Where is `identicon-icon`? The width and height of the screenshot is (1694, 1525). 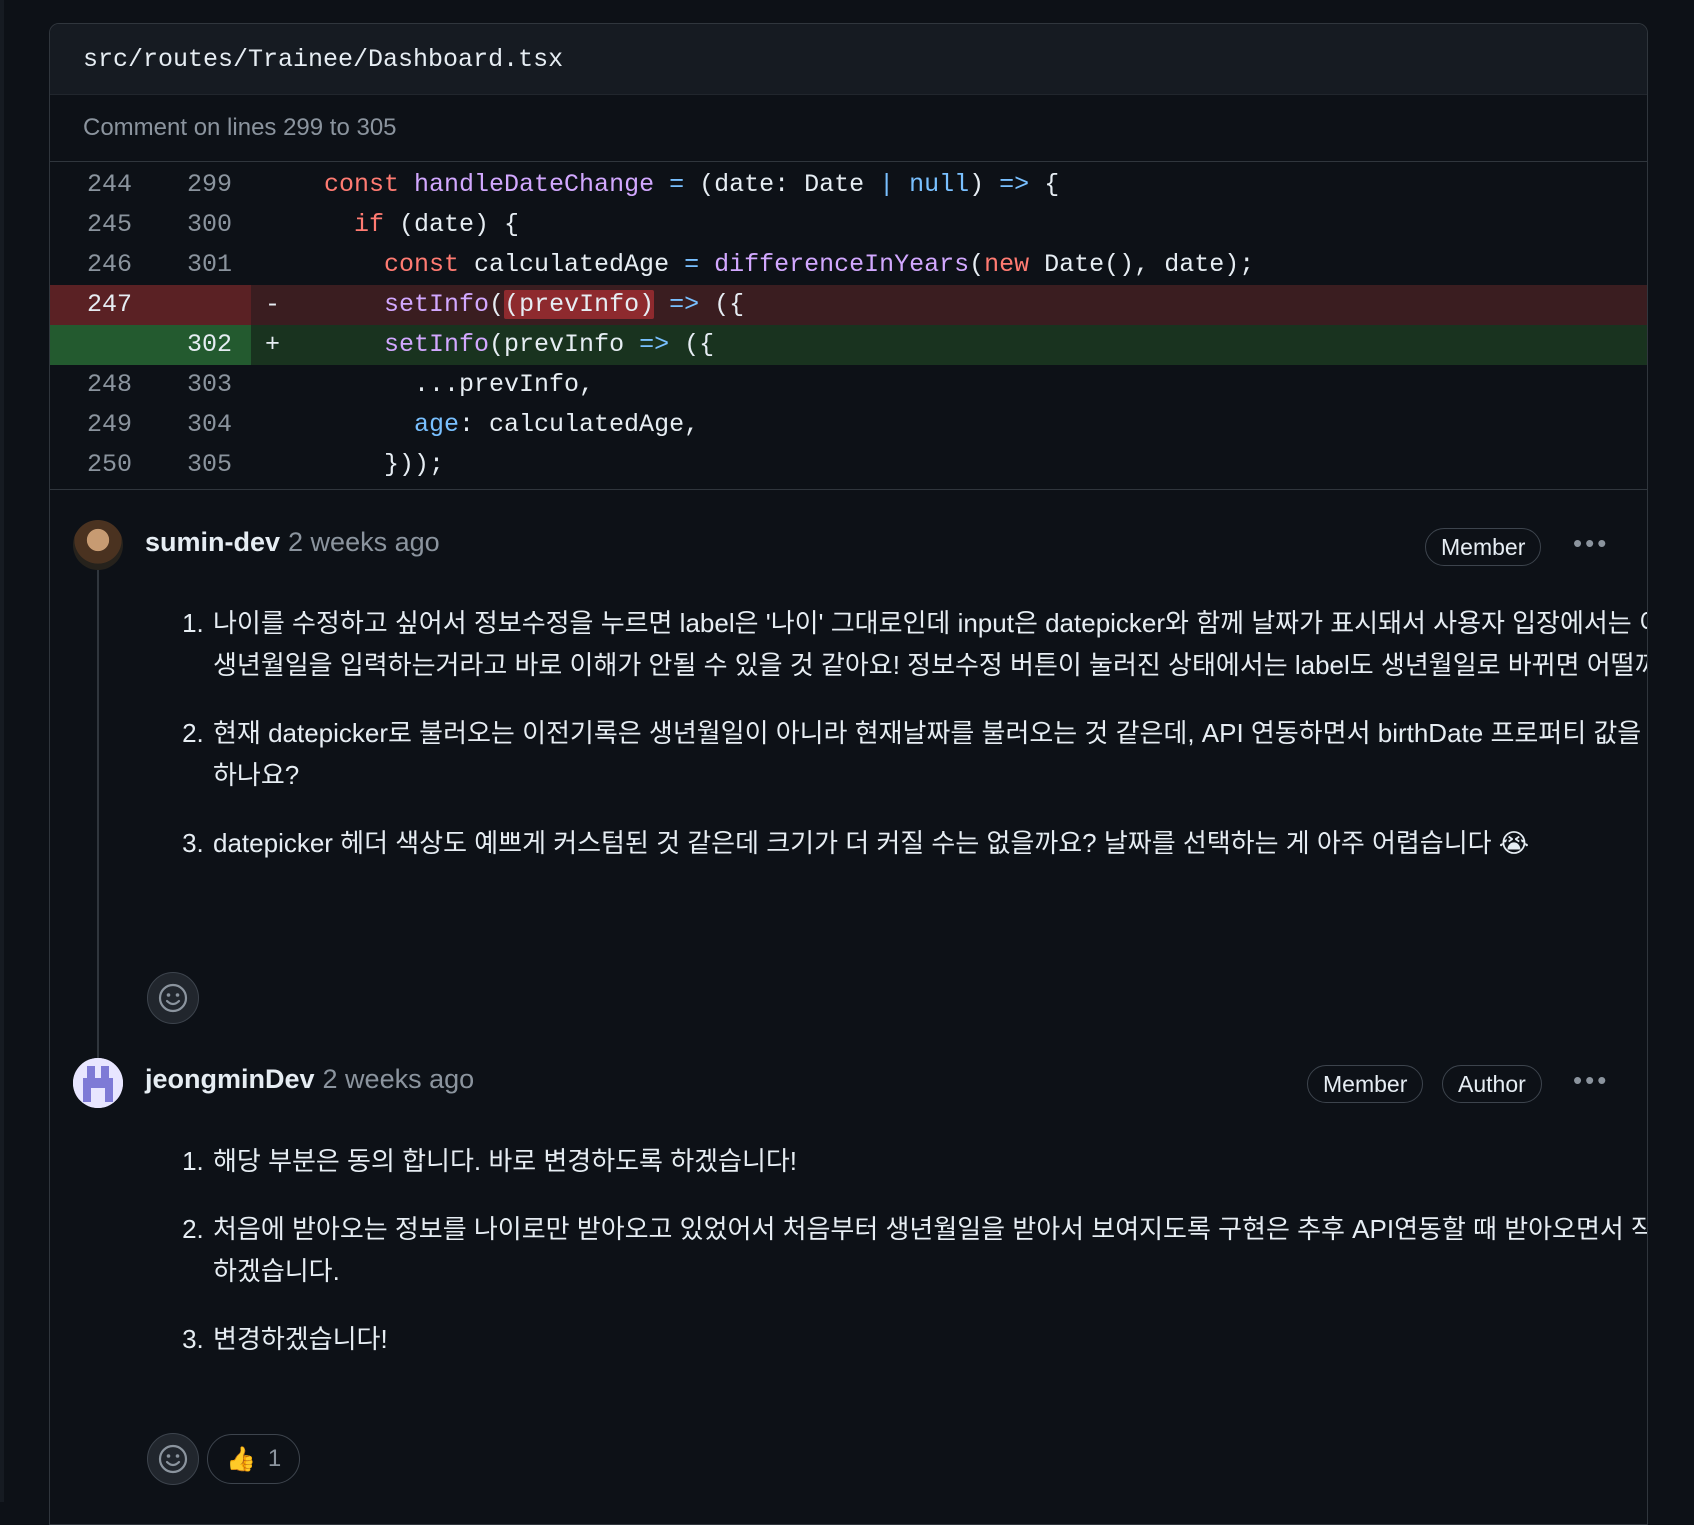
identicon-icon is located at coordinates (98, 1083).